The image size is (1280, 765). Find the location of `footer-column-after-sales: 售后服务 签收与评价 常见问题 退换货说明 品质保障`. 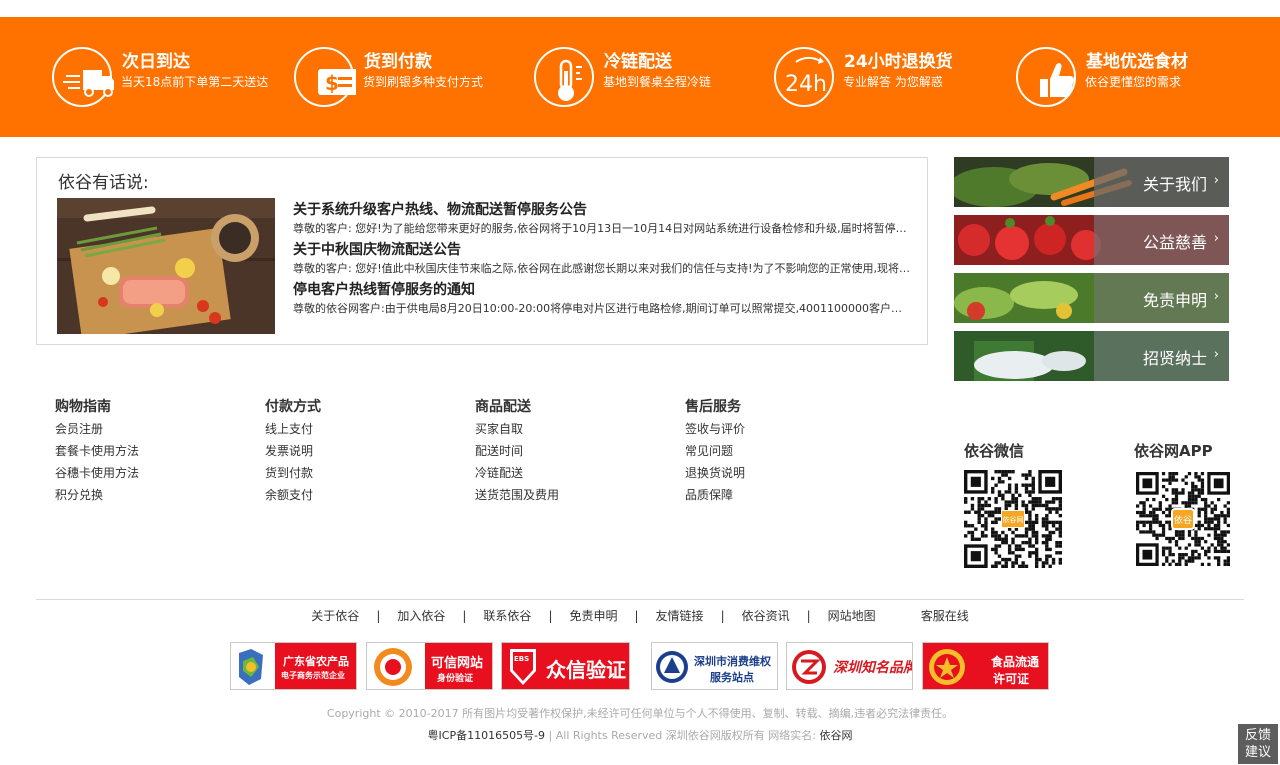

footer-column-after-sales: 售后服务 签收与评价 常见问题 退换货说明 品质保障 is located at coordinates (785, 451).